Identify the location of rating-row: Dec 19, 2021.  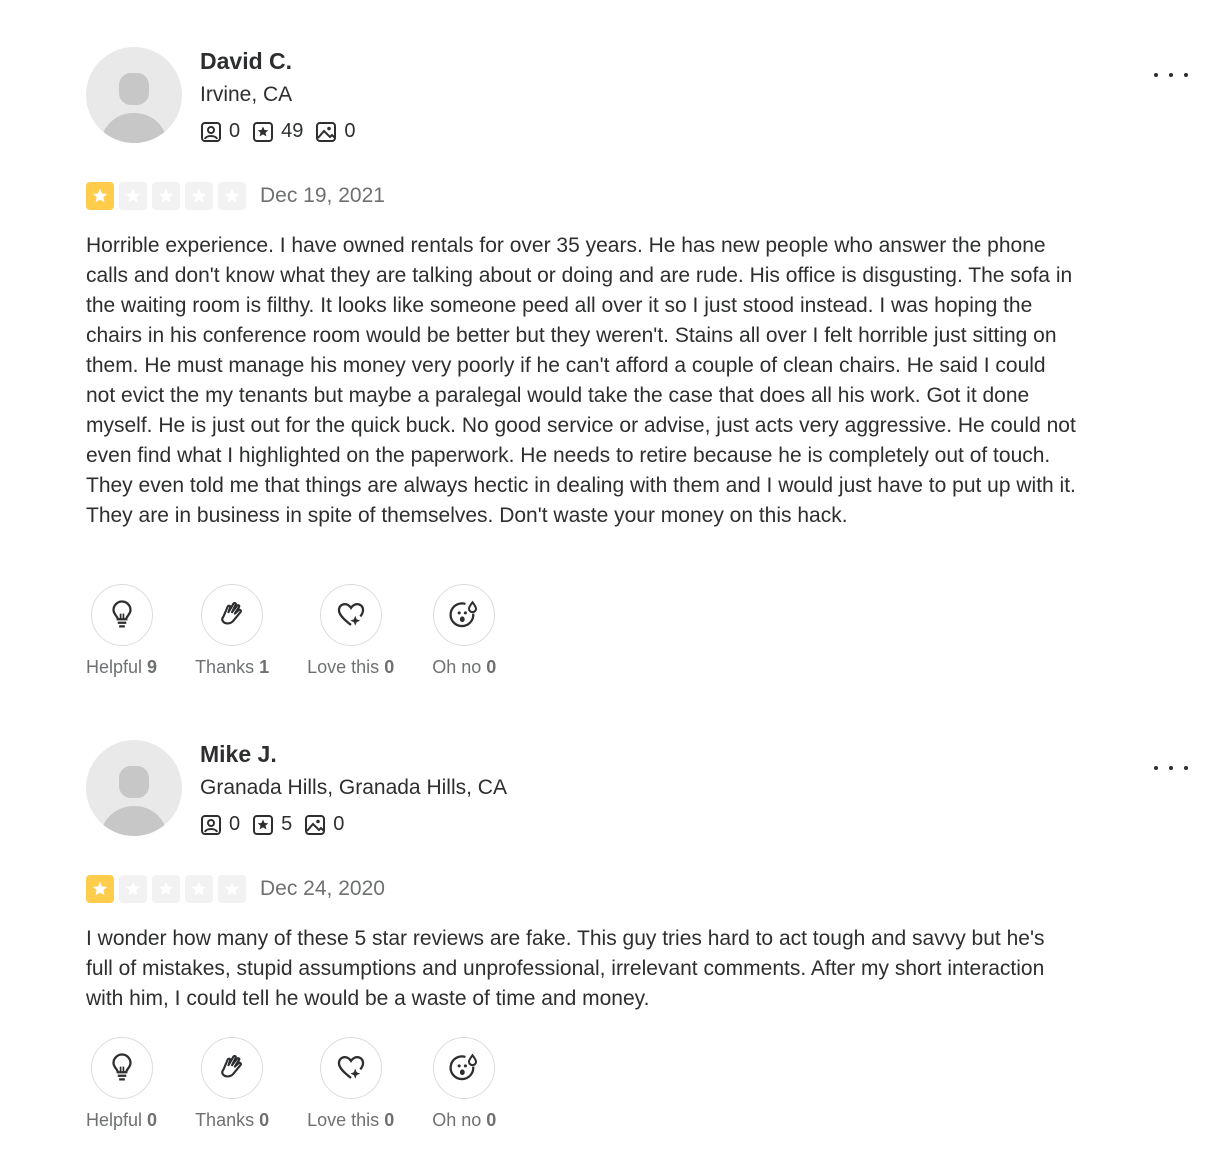
(235, 196).